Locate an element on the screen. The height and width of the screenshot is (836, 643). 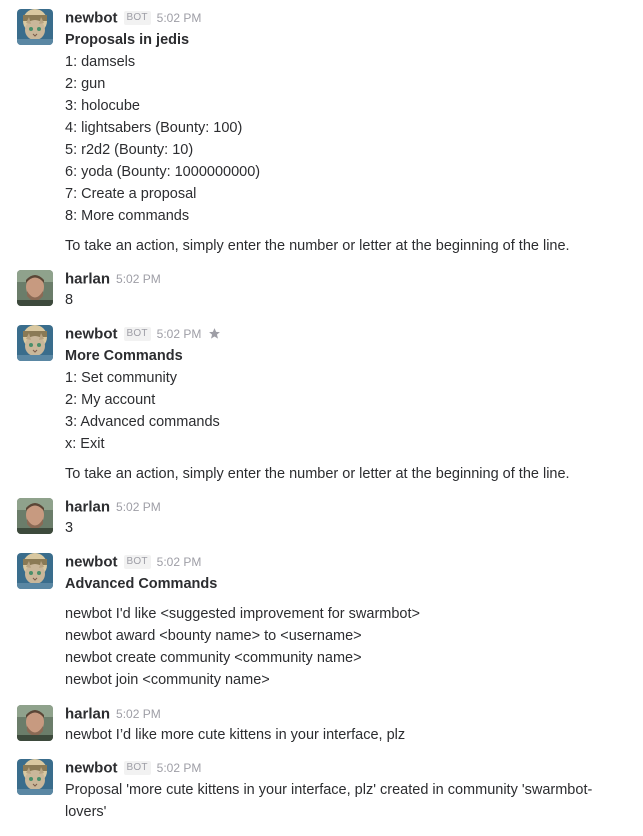
list-item: newbot create community <community name> is located at coordinates (213, 658).